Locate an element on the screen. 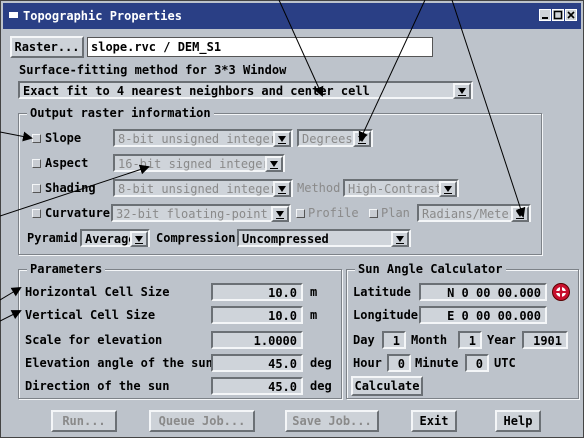 Image resolution: width=584 pixels, height=438 pixels. callout-arrow-slope-units is located at coordinates (392, 71).